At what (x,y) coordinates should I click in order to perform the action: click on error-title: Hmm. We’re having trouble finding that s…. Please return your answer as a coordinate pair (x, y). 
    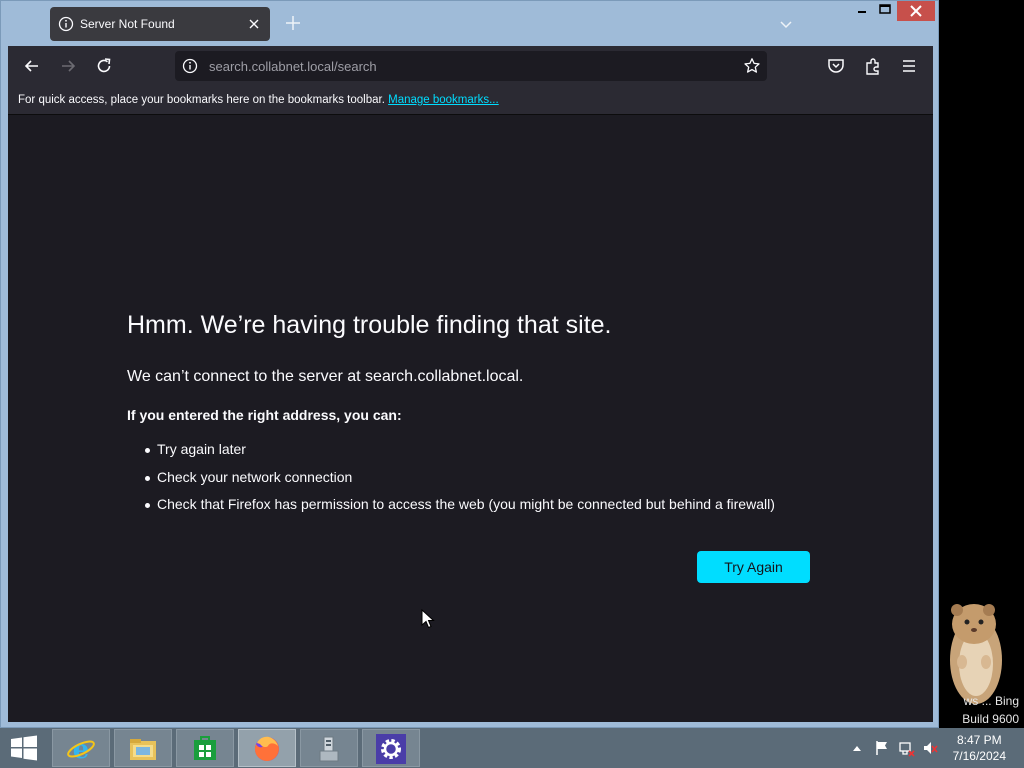
    Looking at the image, I should click on (369, 325).